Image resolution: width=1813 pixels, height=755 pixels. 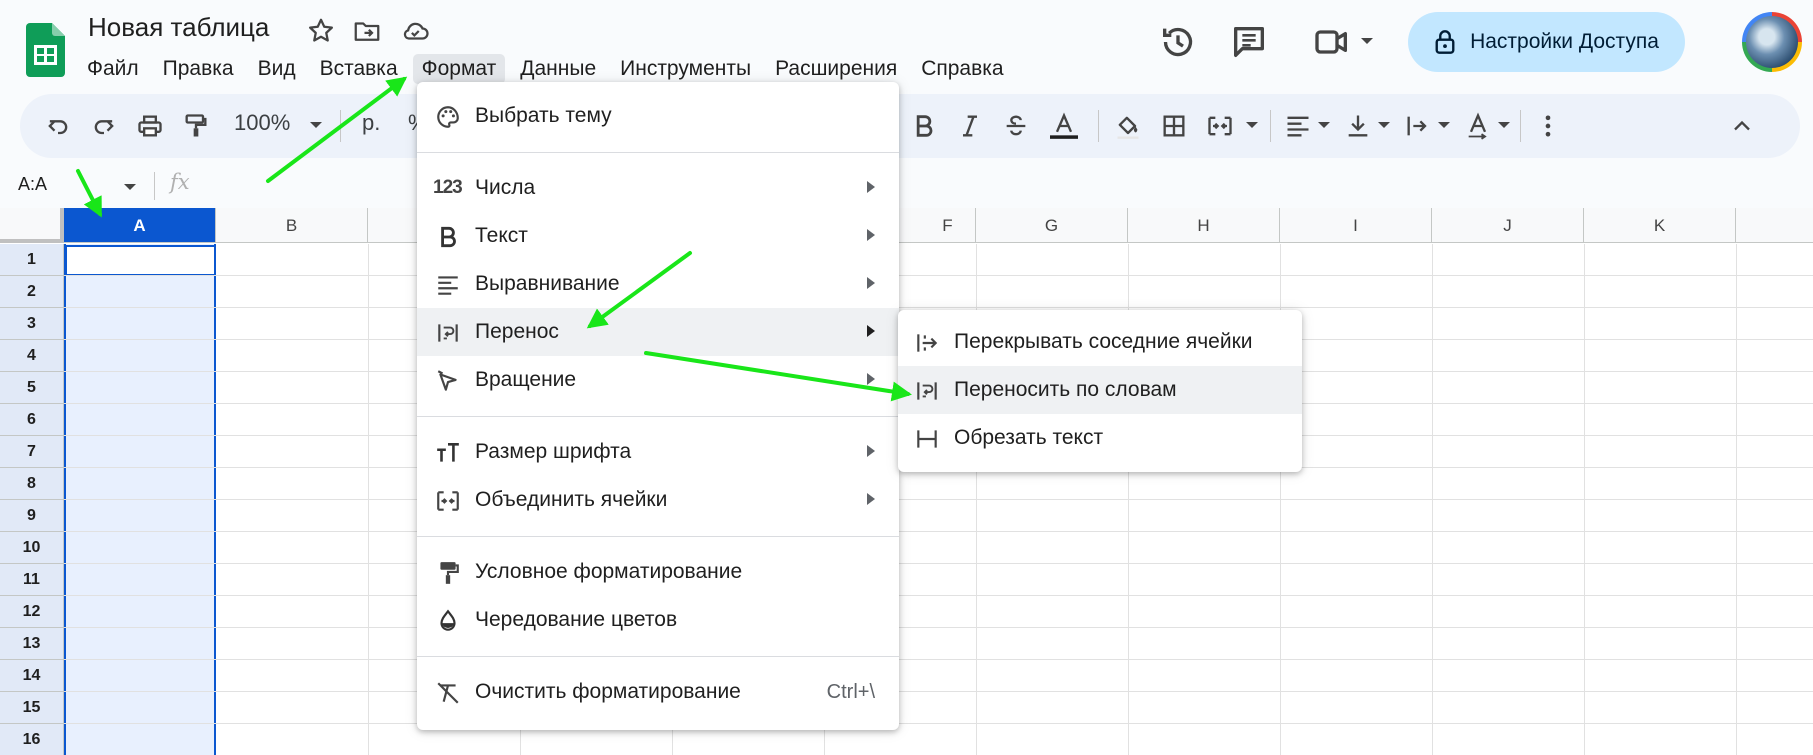 I want to click on numbers-icon: 123, so click(x=448, y=187).